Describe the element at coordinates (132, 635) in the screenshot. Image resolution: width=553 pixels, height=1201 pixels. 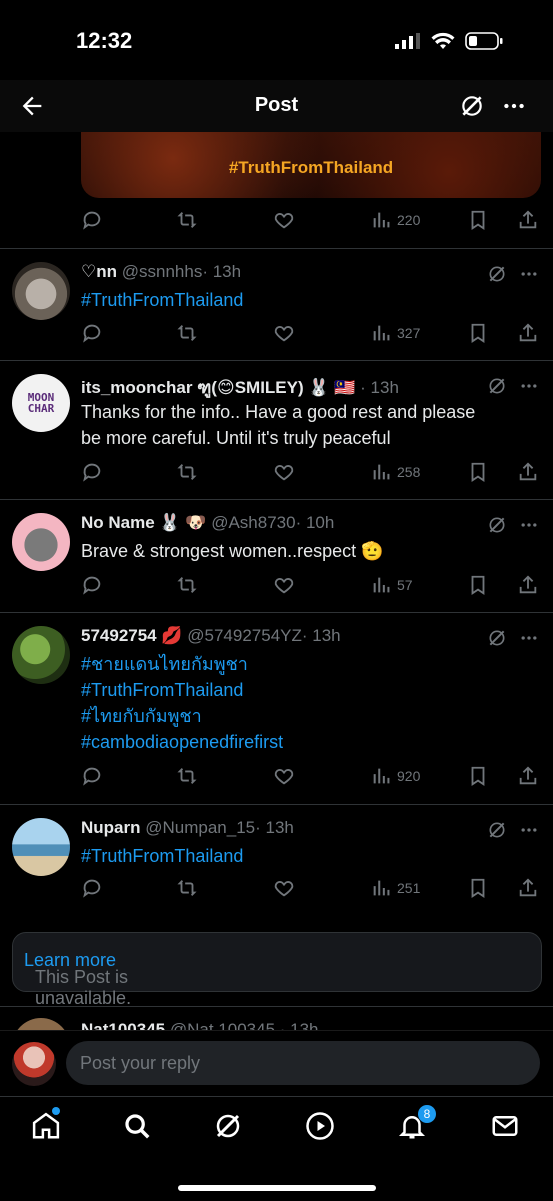
I see `author-name: 57492754 💋` at that location.